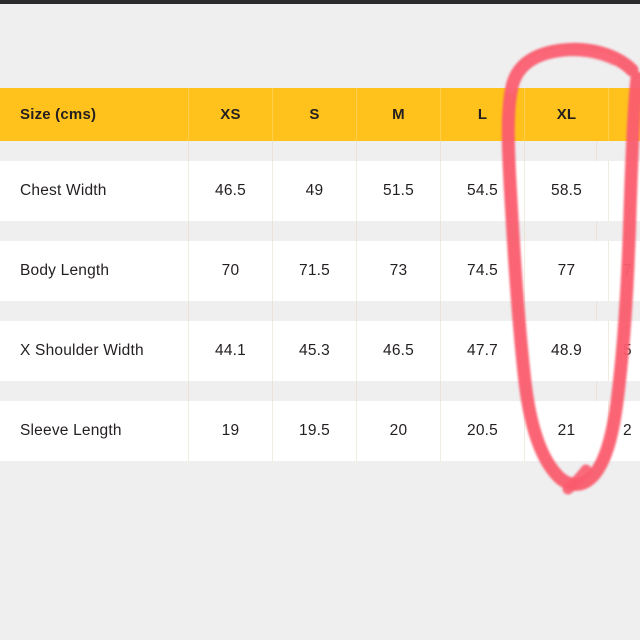 This screenshot has width=640, height=640. I want to click on cell-sleeve-length-l: 20.5, so click(482, 431).